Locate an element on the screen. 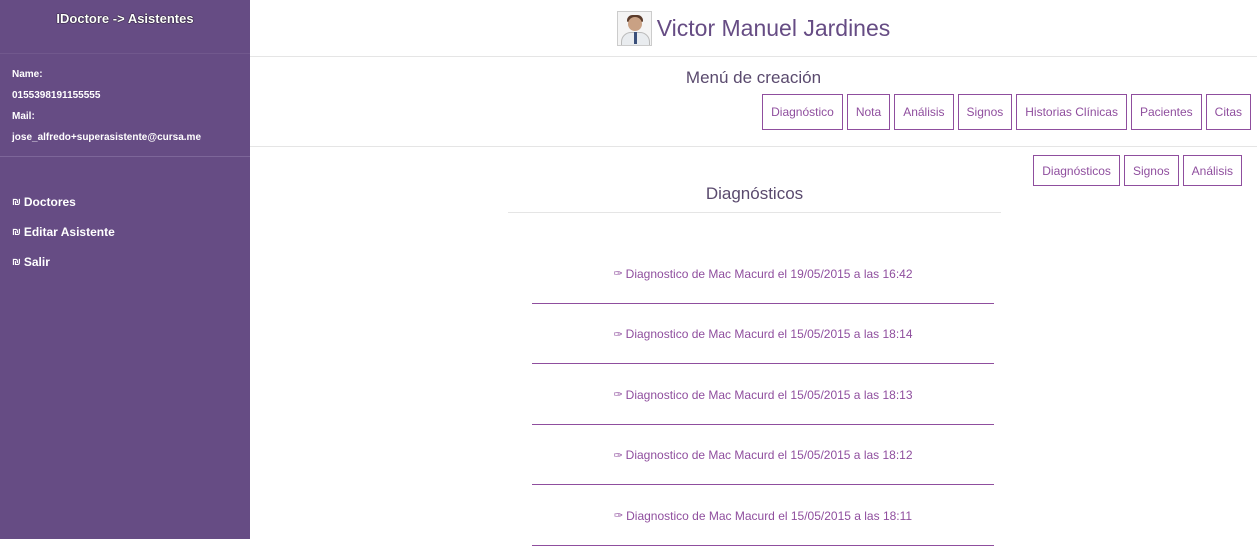  creation-menu-title: Menú de creación is located at coordinates (753, 77).